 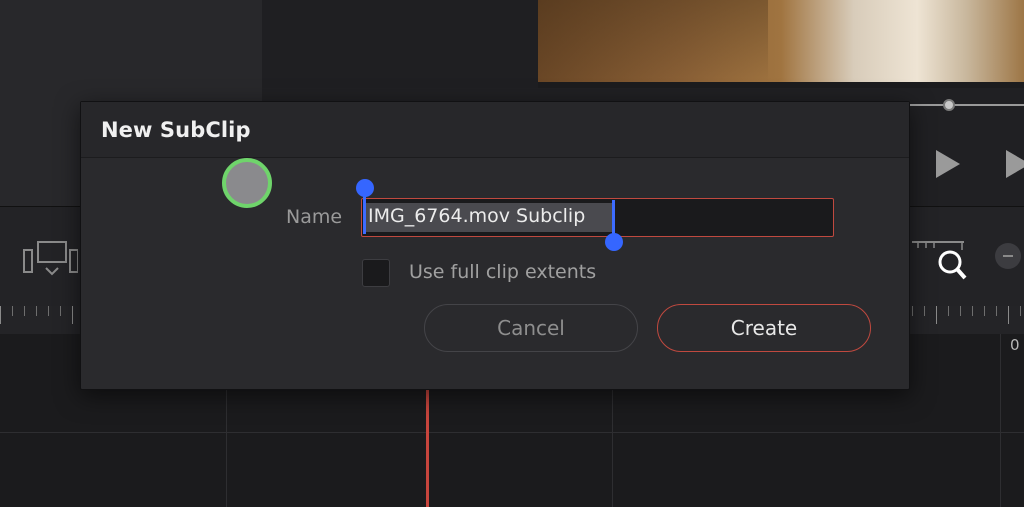 I want to click on scrubber-knob, so click(x=949, y=105).